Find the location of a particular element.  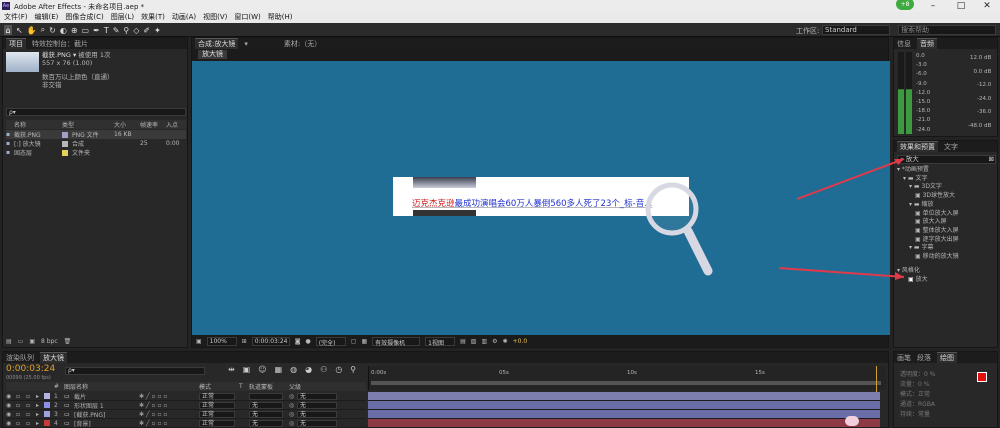

work-area-bar is located at coordinates (626, 383).